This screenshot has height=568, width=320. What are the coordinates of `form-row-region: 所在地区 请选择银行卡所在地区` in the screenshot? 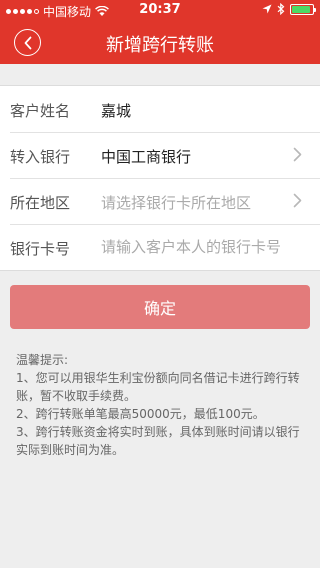 It's located at (160, 201).